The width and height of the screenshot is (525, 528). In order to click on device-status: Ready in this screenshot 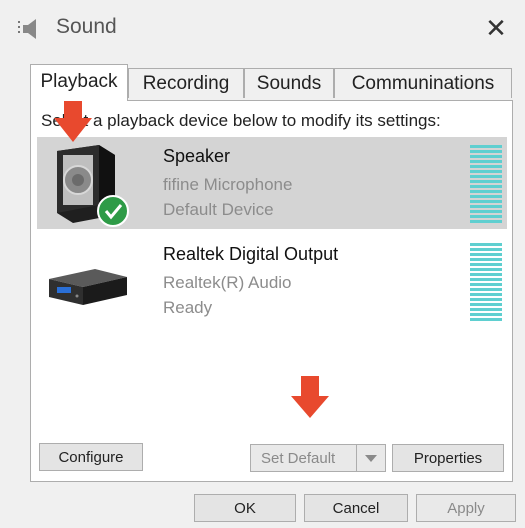, I will do `click(188, 307)`.